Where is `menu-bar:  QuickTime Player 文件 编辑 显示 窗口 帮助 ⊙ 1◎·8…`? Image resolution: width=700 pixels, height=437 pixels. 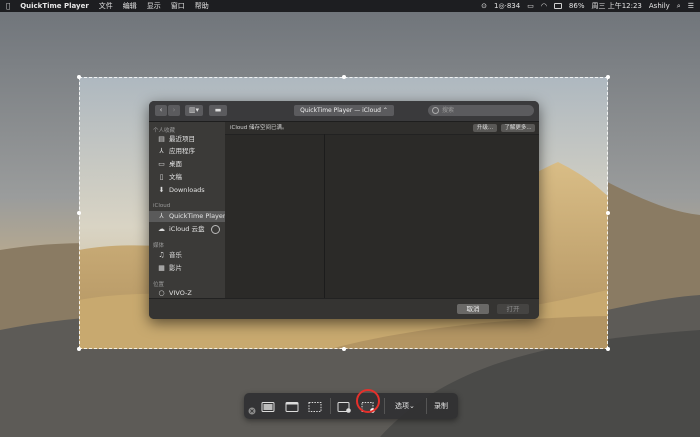
menu-bar:  QuickTime Player 文件 编辑 显示 窗口 帮助 ⊙ 1◎·8… is located at coordinates (350, 6).